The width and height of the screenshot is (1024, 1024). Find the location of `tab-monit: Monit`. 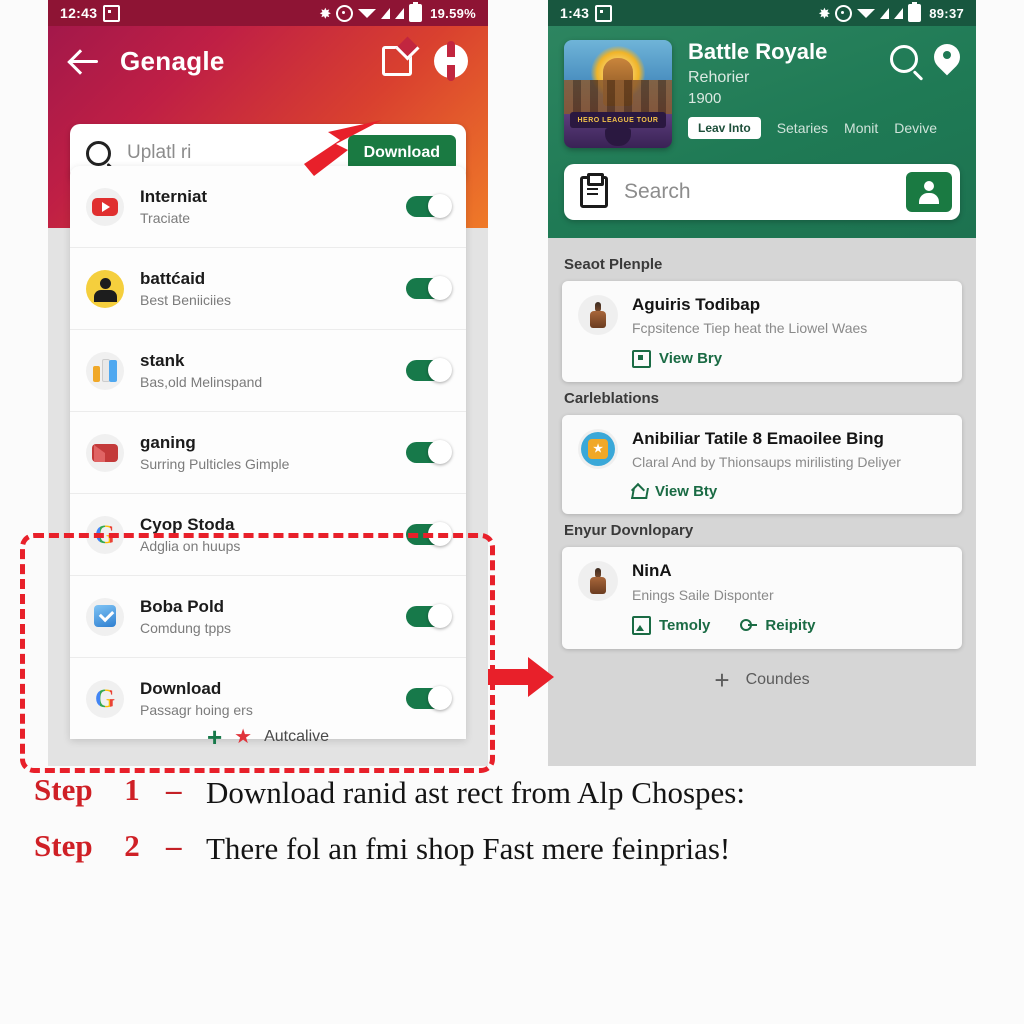

tab-monit: Monit is located at coordinates (861, 128).